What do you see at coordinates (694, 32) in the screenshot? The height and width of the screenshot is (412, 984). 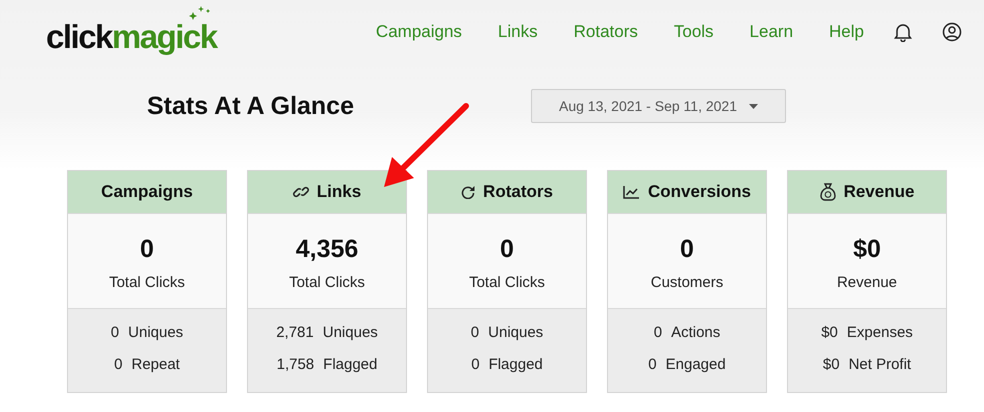 I see `nav-link: Tools` at bounding box center [694, 32].